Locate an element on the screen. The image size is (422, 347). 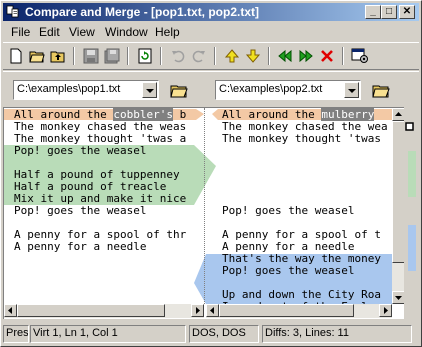
delete-icon is located at coordinates (327, 56).